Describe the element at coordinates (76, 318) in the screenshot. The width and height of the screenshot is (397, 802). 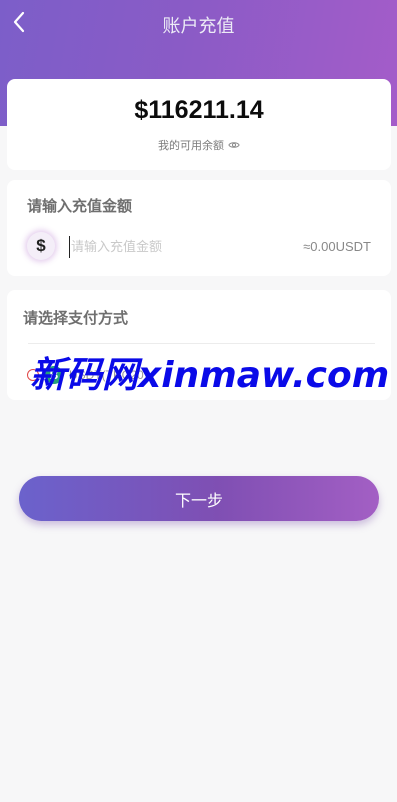
I see `payment-section-title: 请选择支付方式` at that location.